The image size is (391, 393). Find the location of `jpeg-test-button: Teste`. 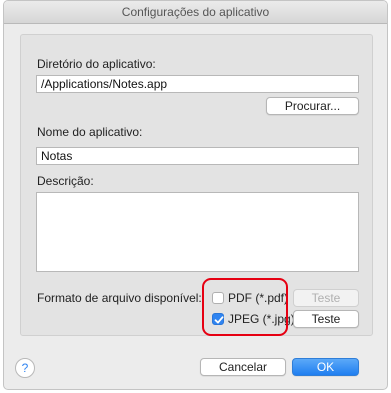

jpeg-test-button: Teste is located at coordinates (326, 319).